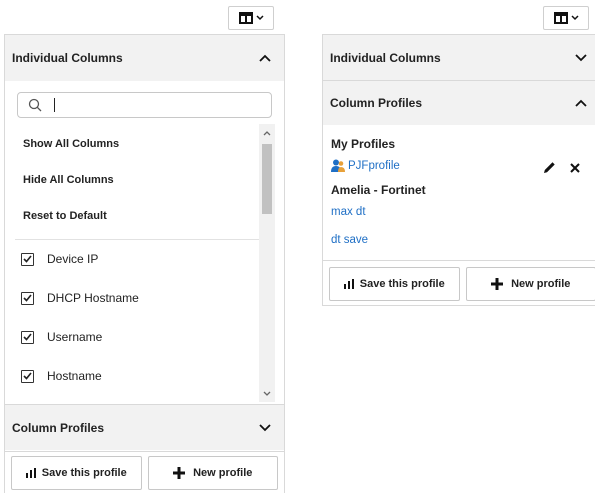 This screenshot has height=493, width=595. I want to click on profile-link-dt-save: dt save, so click(349, 240).